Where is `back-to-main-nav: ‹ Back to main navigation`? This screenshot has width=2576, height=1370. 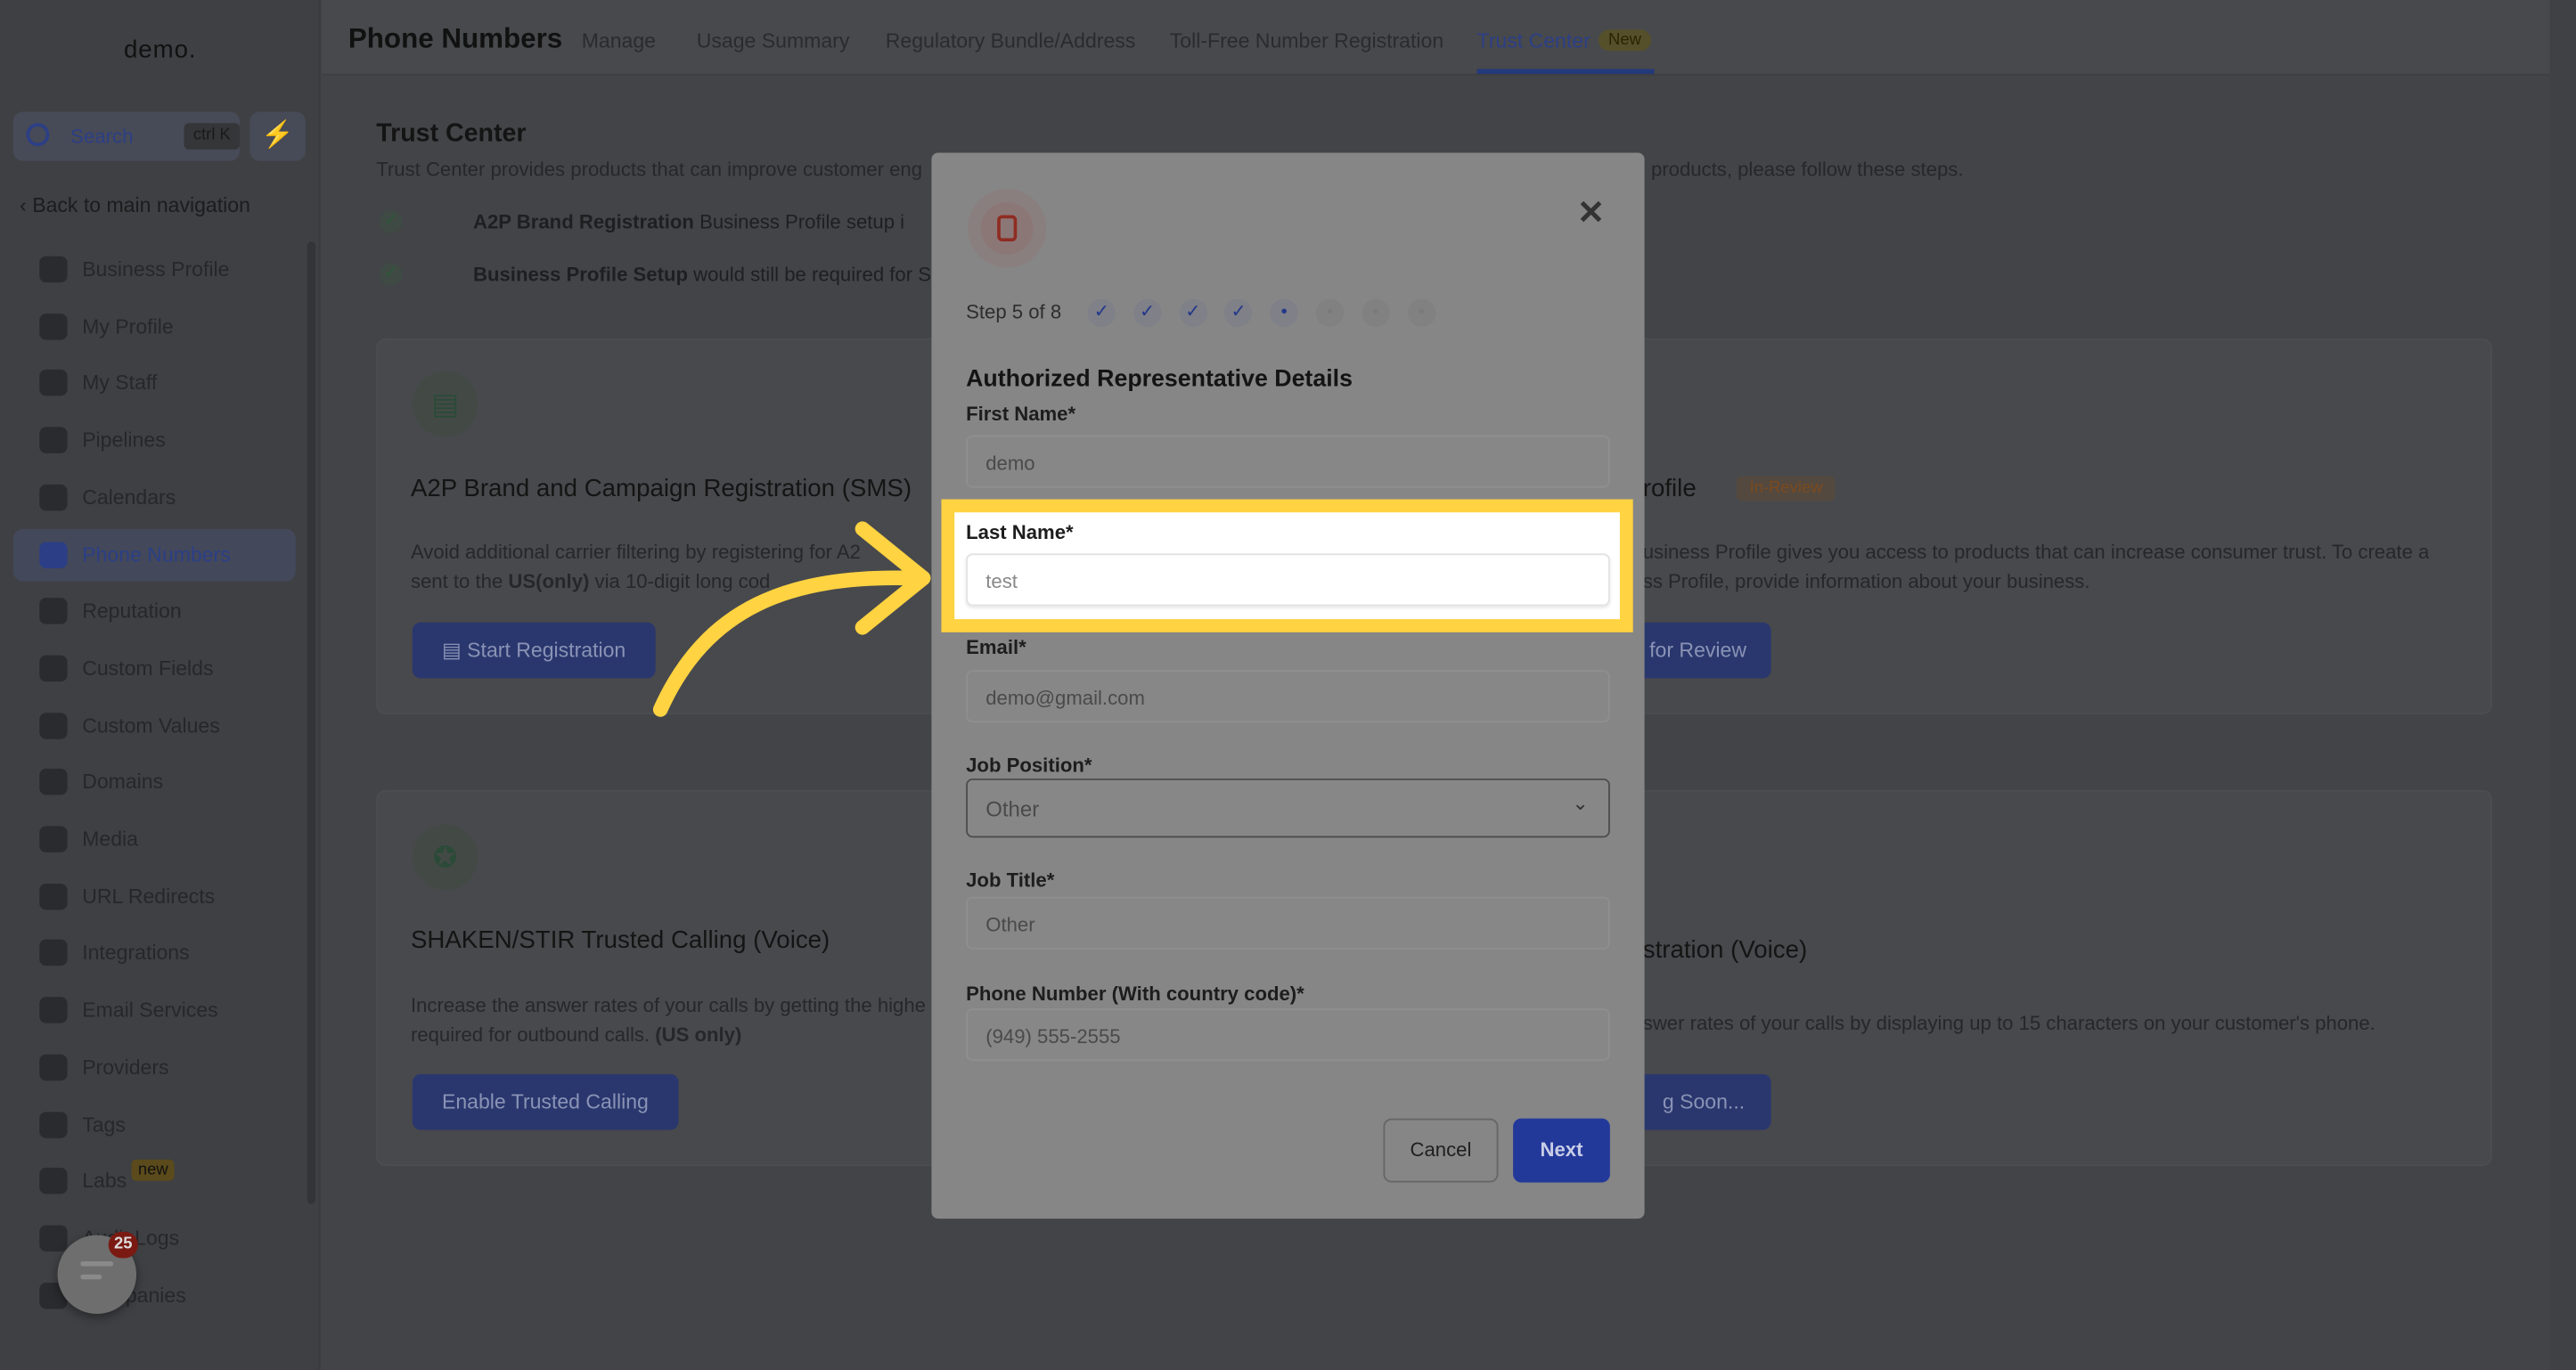
back-to-main-nav: ‹ Back to main navigation is located at coordinates (135, 205).